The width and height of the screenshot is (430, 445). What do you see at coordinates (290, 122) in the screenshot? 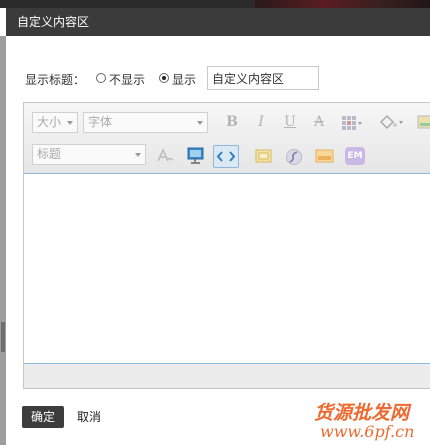
I see `underline-icon: U` at bounding box center [290, 122].